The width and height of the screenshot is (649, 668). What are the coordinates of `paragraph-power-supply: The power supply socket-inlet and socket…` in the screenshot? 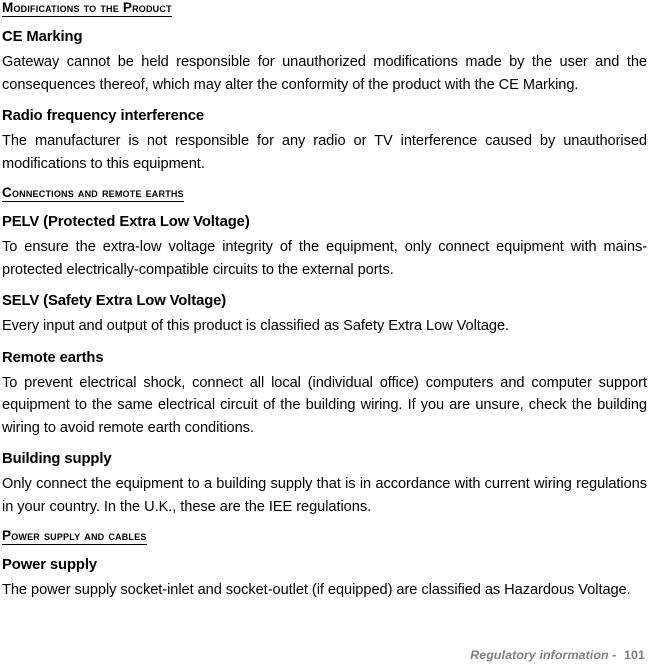 It's located at (316, 590).